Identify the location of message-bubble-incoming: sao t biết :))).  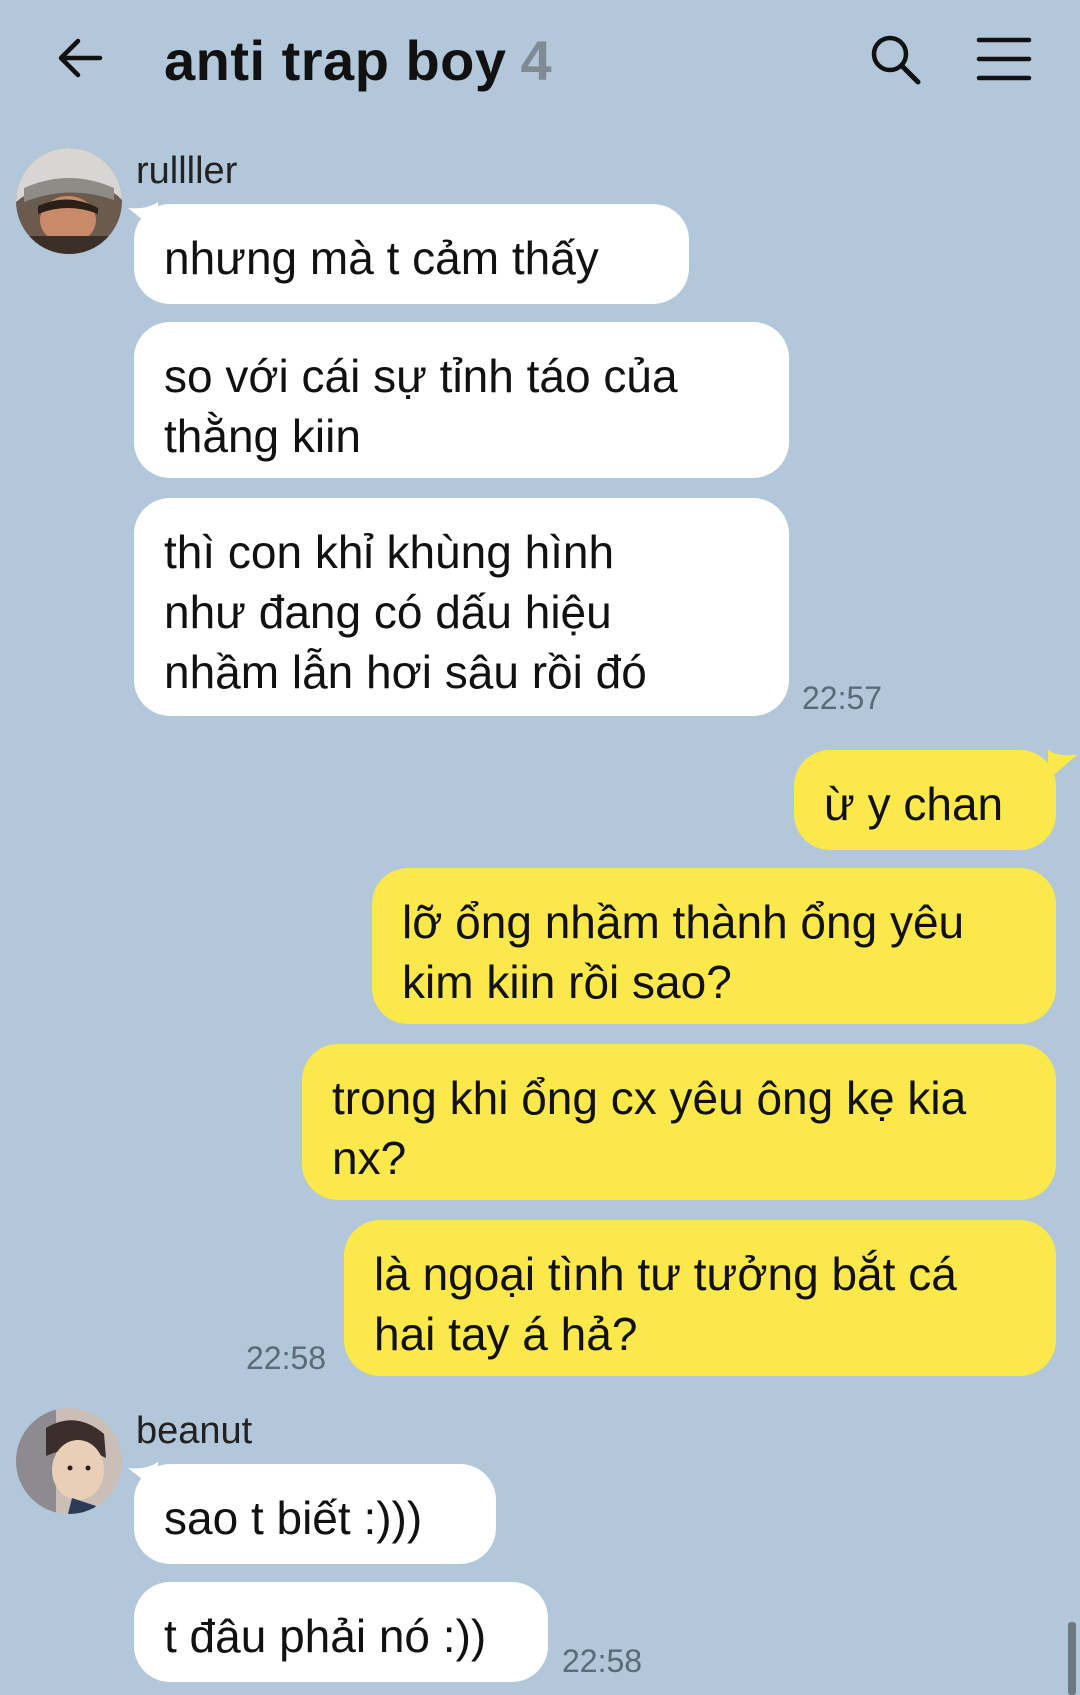
(315, 1514).